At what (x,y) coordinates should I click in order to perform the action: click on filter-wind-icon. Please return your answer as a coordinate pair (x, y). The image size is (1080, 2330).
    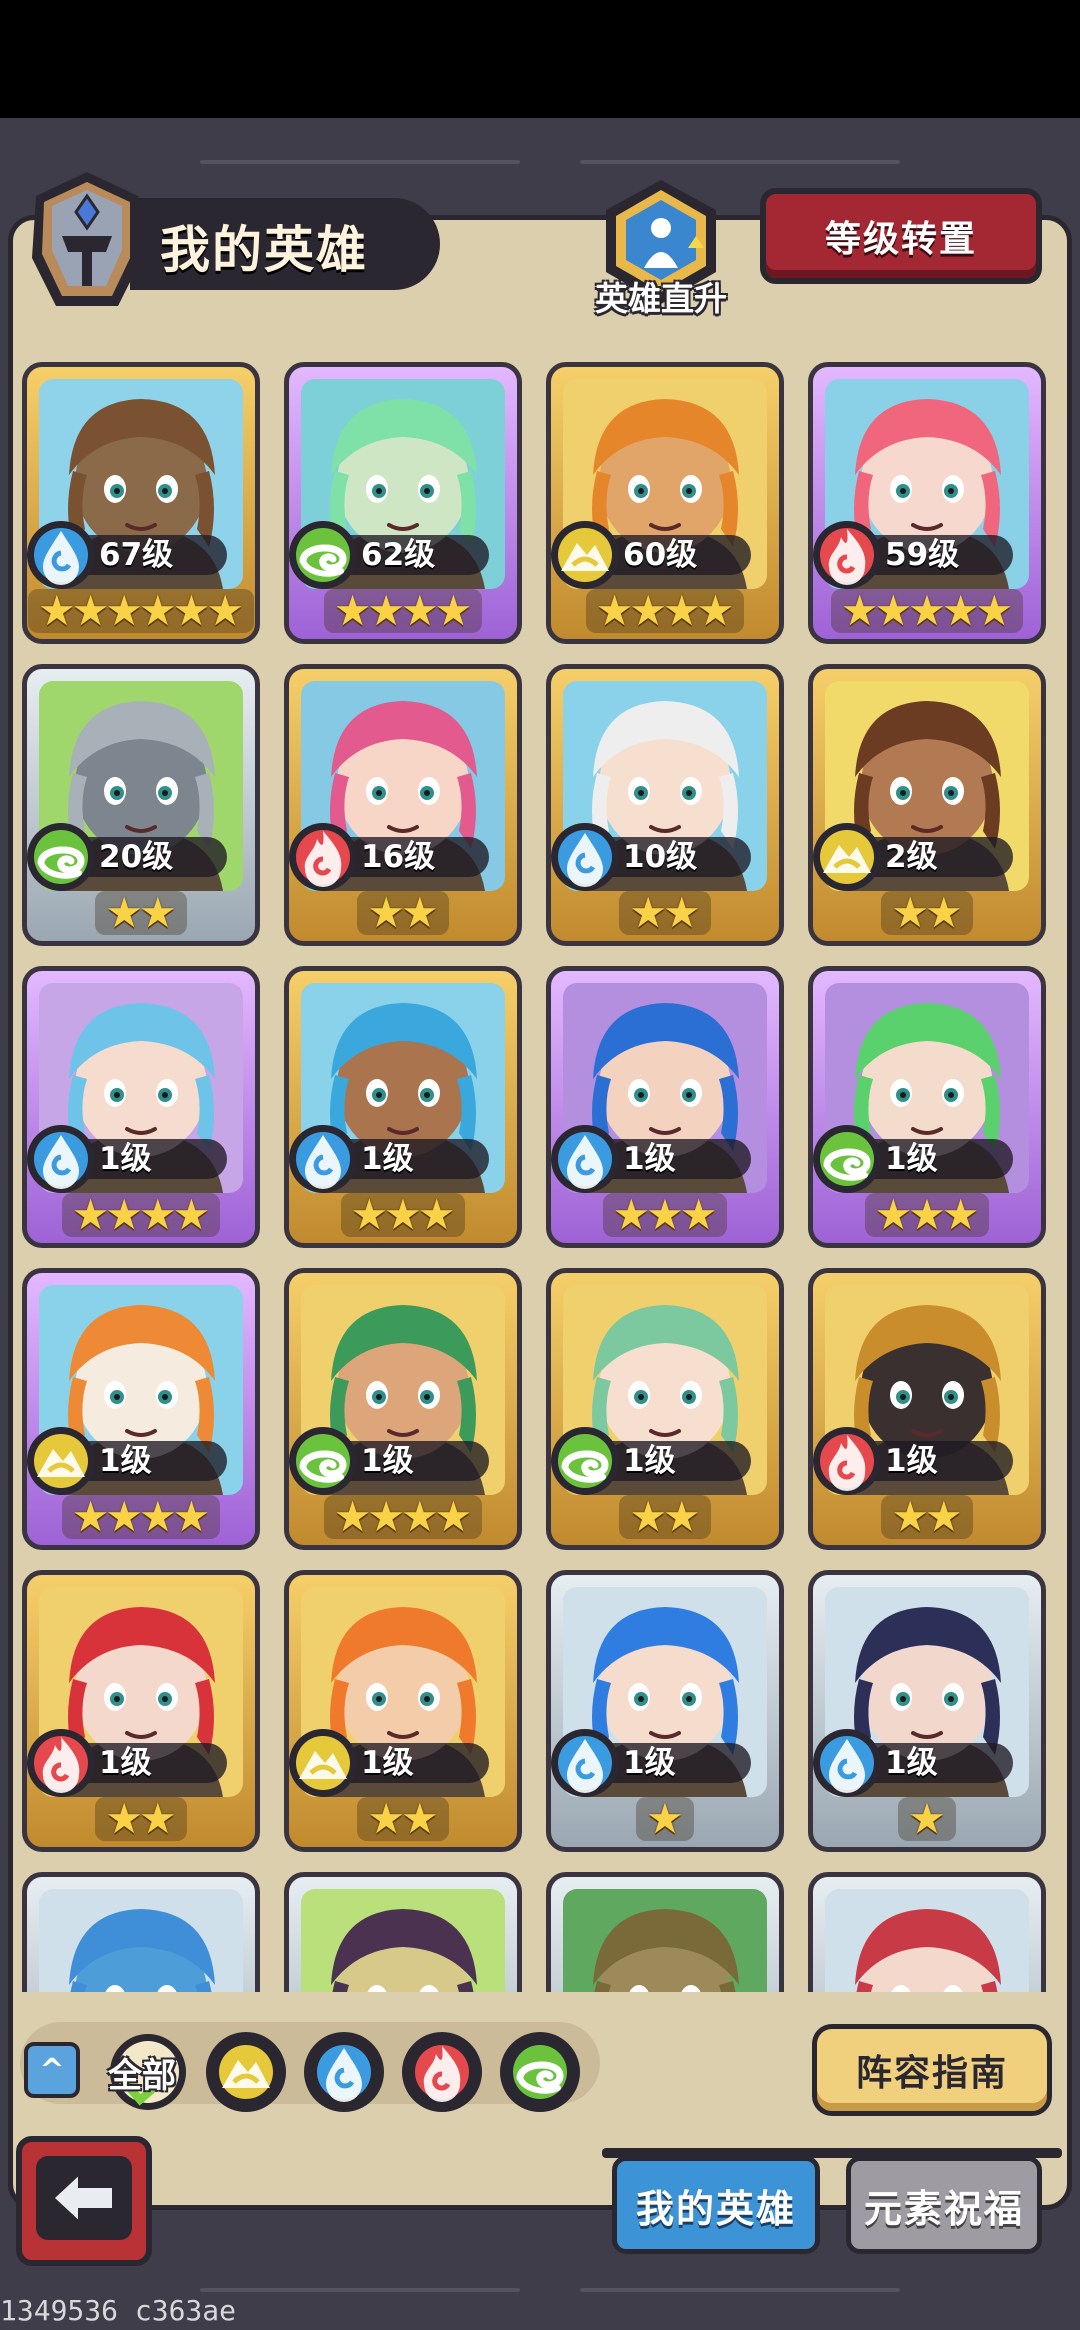
    Looking at the image, I should click on (540, 2072).